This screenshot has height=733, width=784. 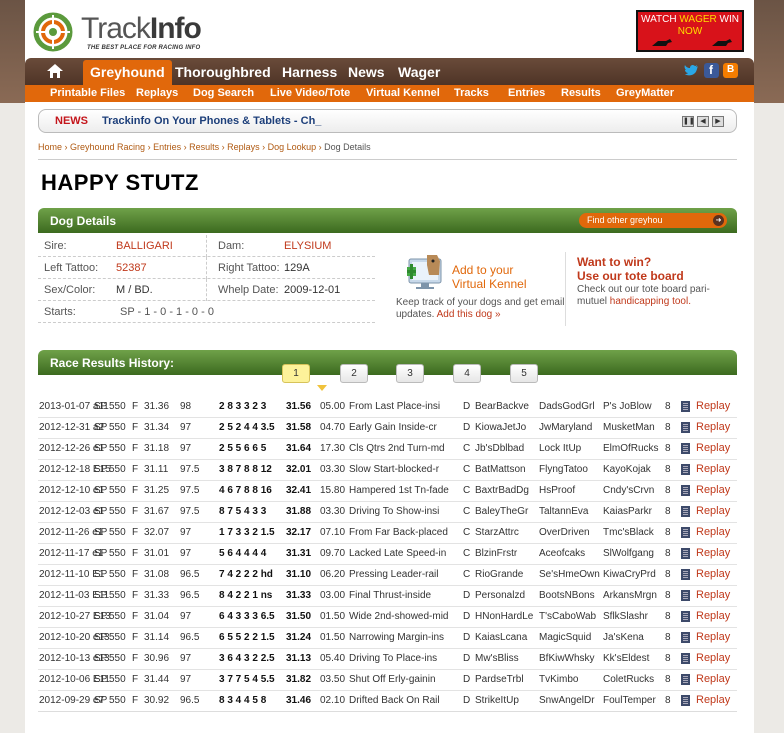 I want to click on twitter-icon, so click(x=691, y=70).